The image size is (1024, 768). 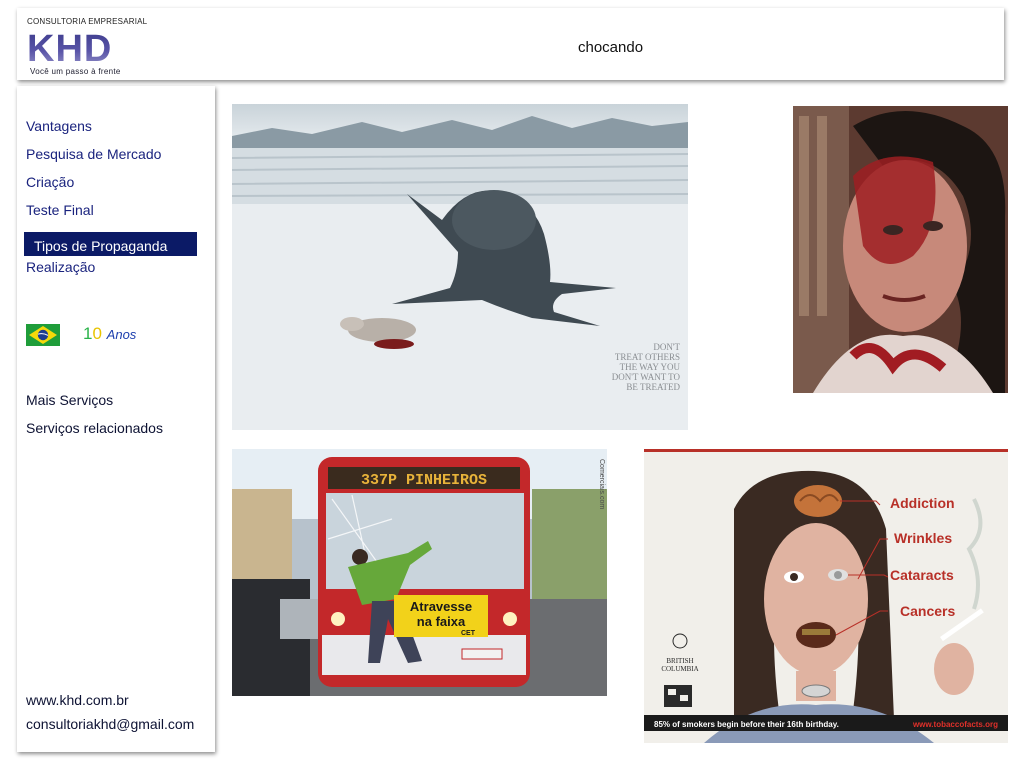 I want to click on svg-text: BE TREATED, so click(x=653, y=387).